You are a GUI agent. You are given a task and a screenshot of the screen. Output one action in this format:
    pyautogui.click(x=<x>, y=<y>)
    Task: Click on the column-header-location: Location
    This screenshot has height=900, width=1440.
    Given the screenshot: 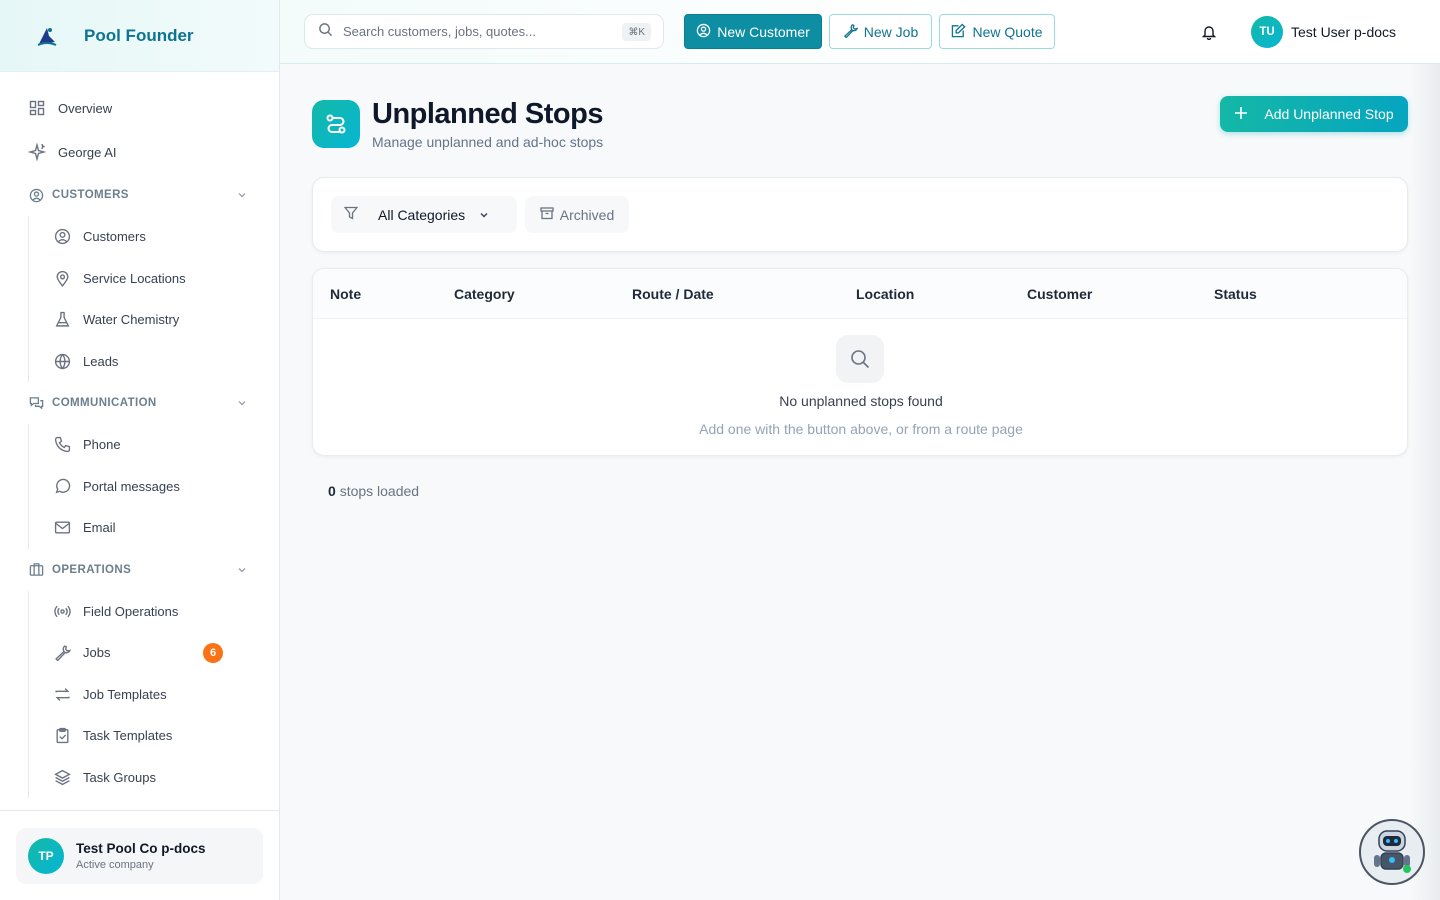 What is the action you would take?
    pyautogui.click(x=885, y=294)
    